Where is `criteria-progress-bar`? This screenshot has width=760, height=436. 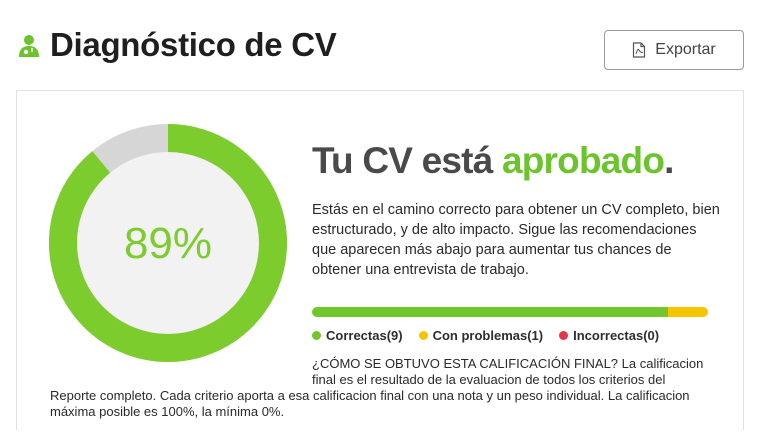
criteria-progress-bar is located at coordinates (510, 312).